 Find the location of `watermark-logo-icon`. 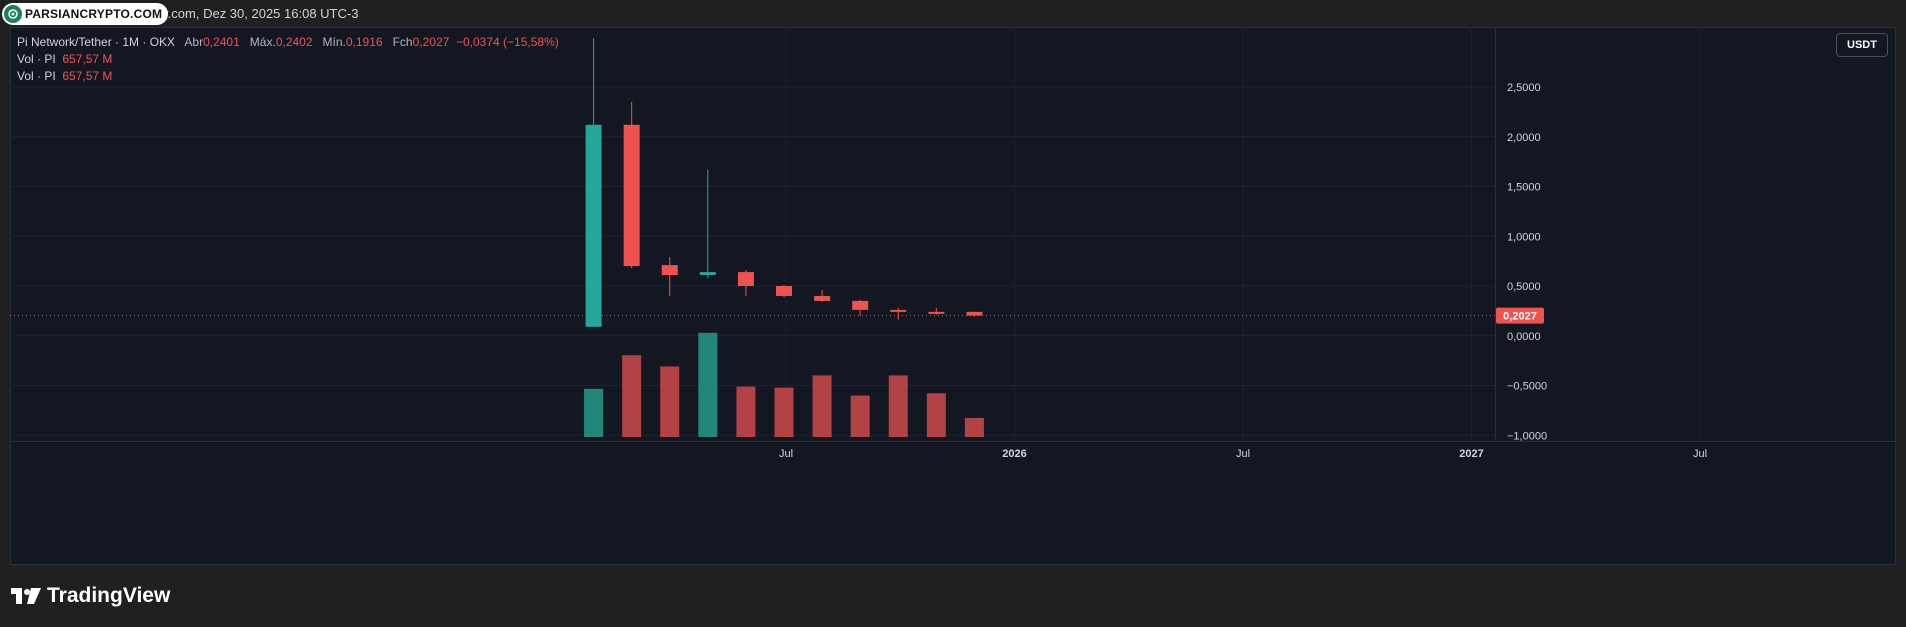

watermark-logo-icon is located at coordinates (13, 14).